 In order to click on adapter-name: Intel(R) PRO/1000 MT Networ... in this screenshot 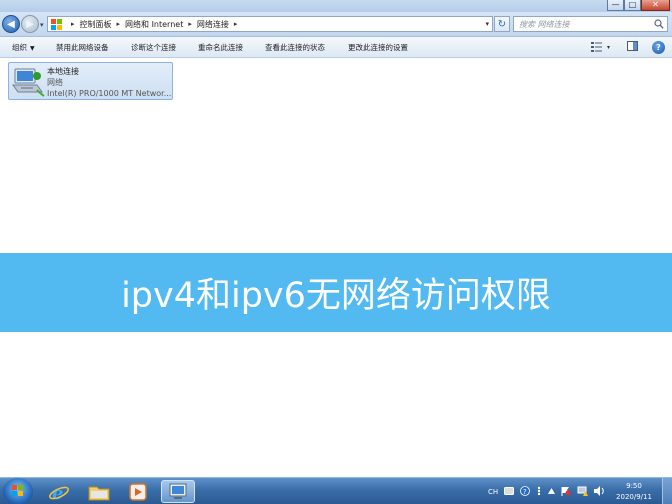, I will do `click(109, 93)`.